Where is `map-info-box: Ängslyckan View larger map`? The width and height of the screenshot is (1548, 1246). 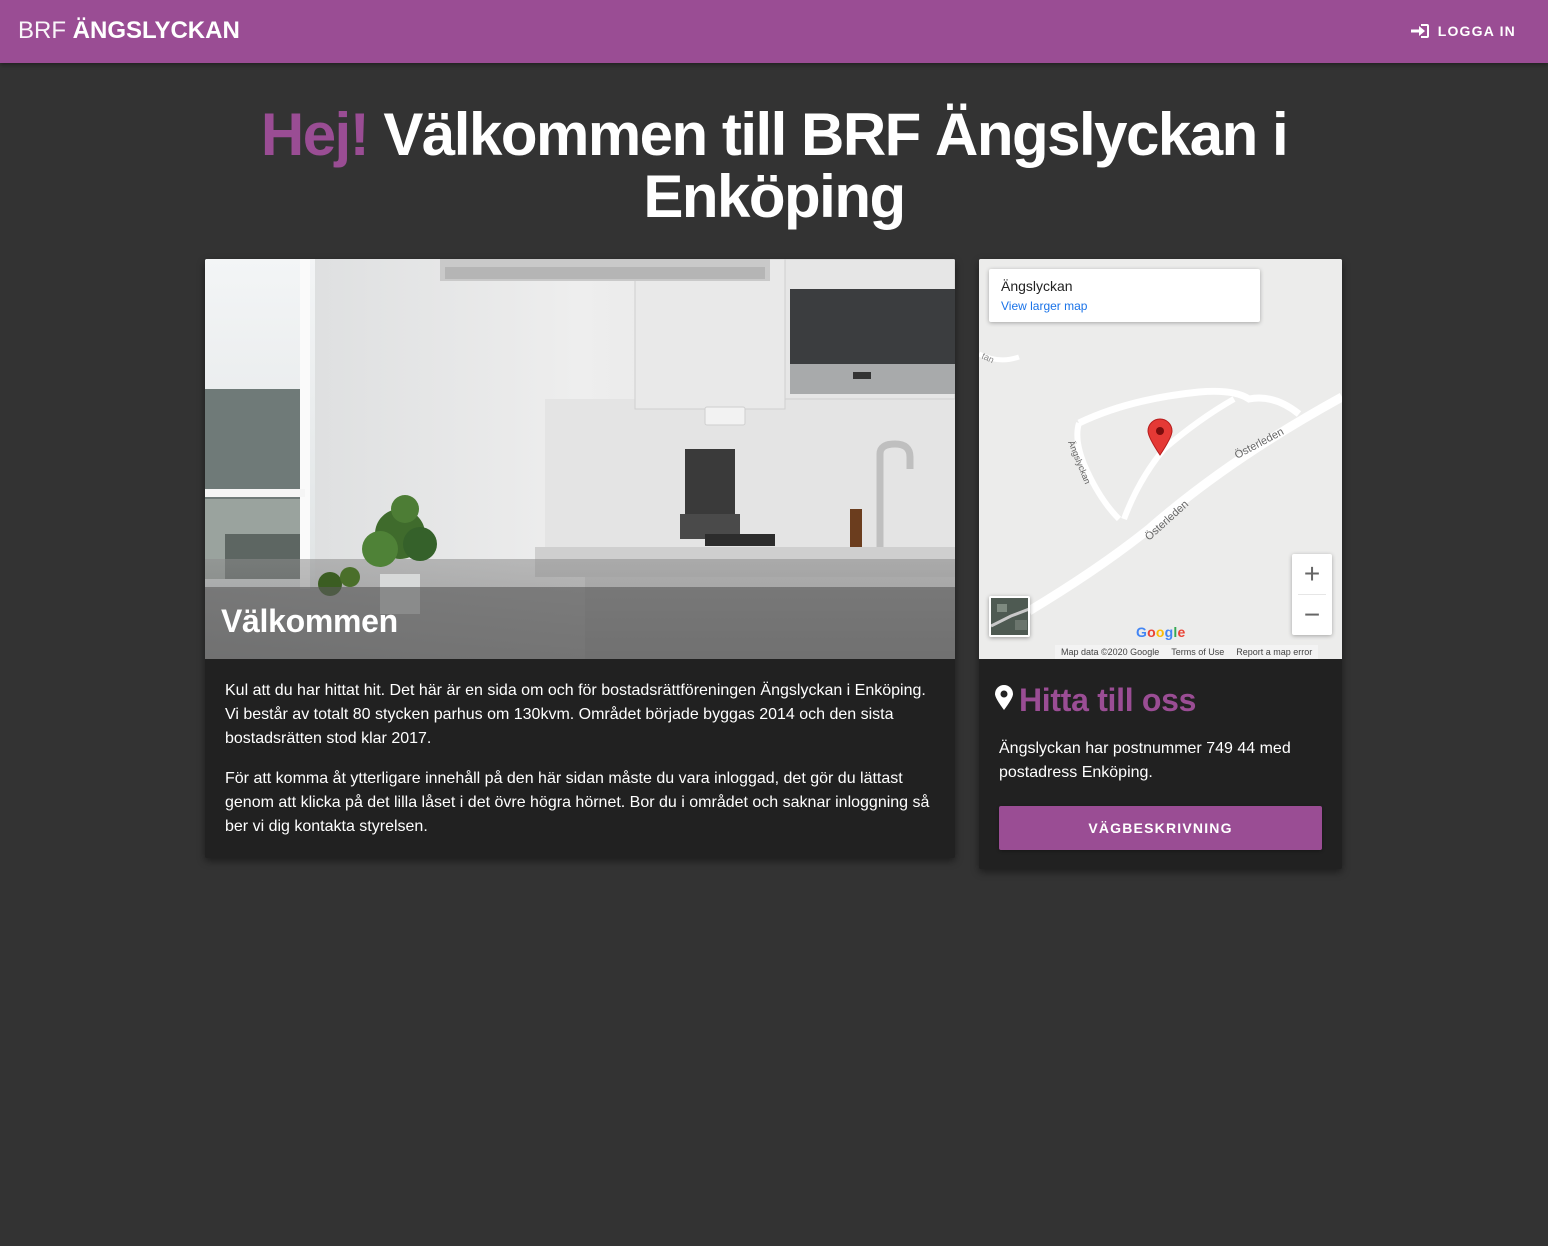 map-info-box: Ängslyckan View larger map is located at coordinates (1124, 295).